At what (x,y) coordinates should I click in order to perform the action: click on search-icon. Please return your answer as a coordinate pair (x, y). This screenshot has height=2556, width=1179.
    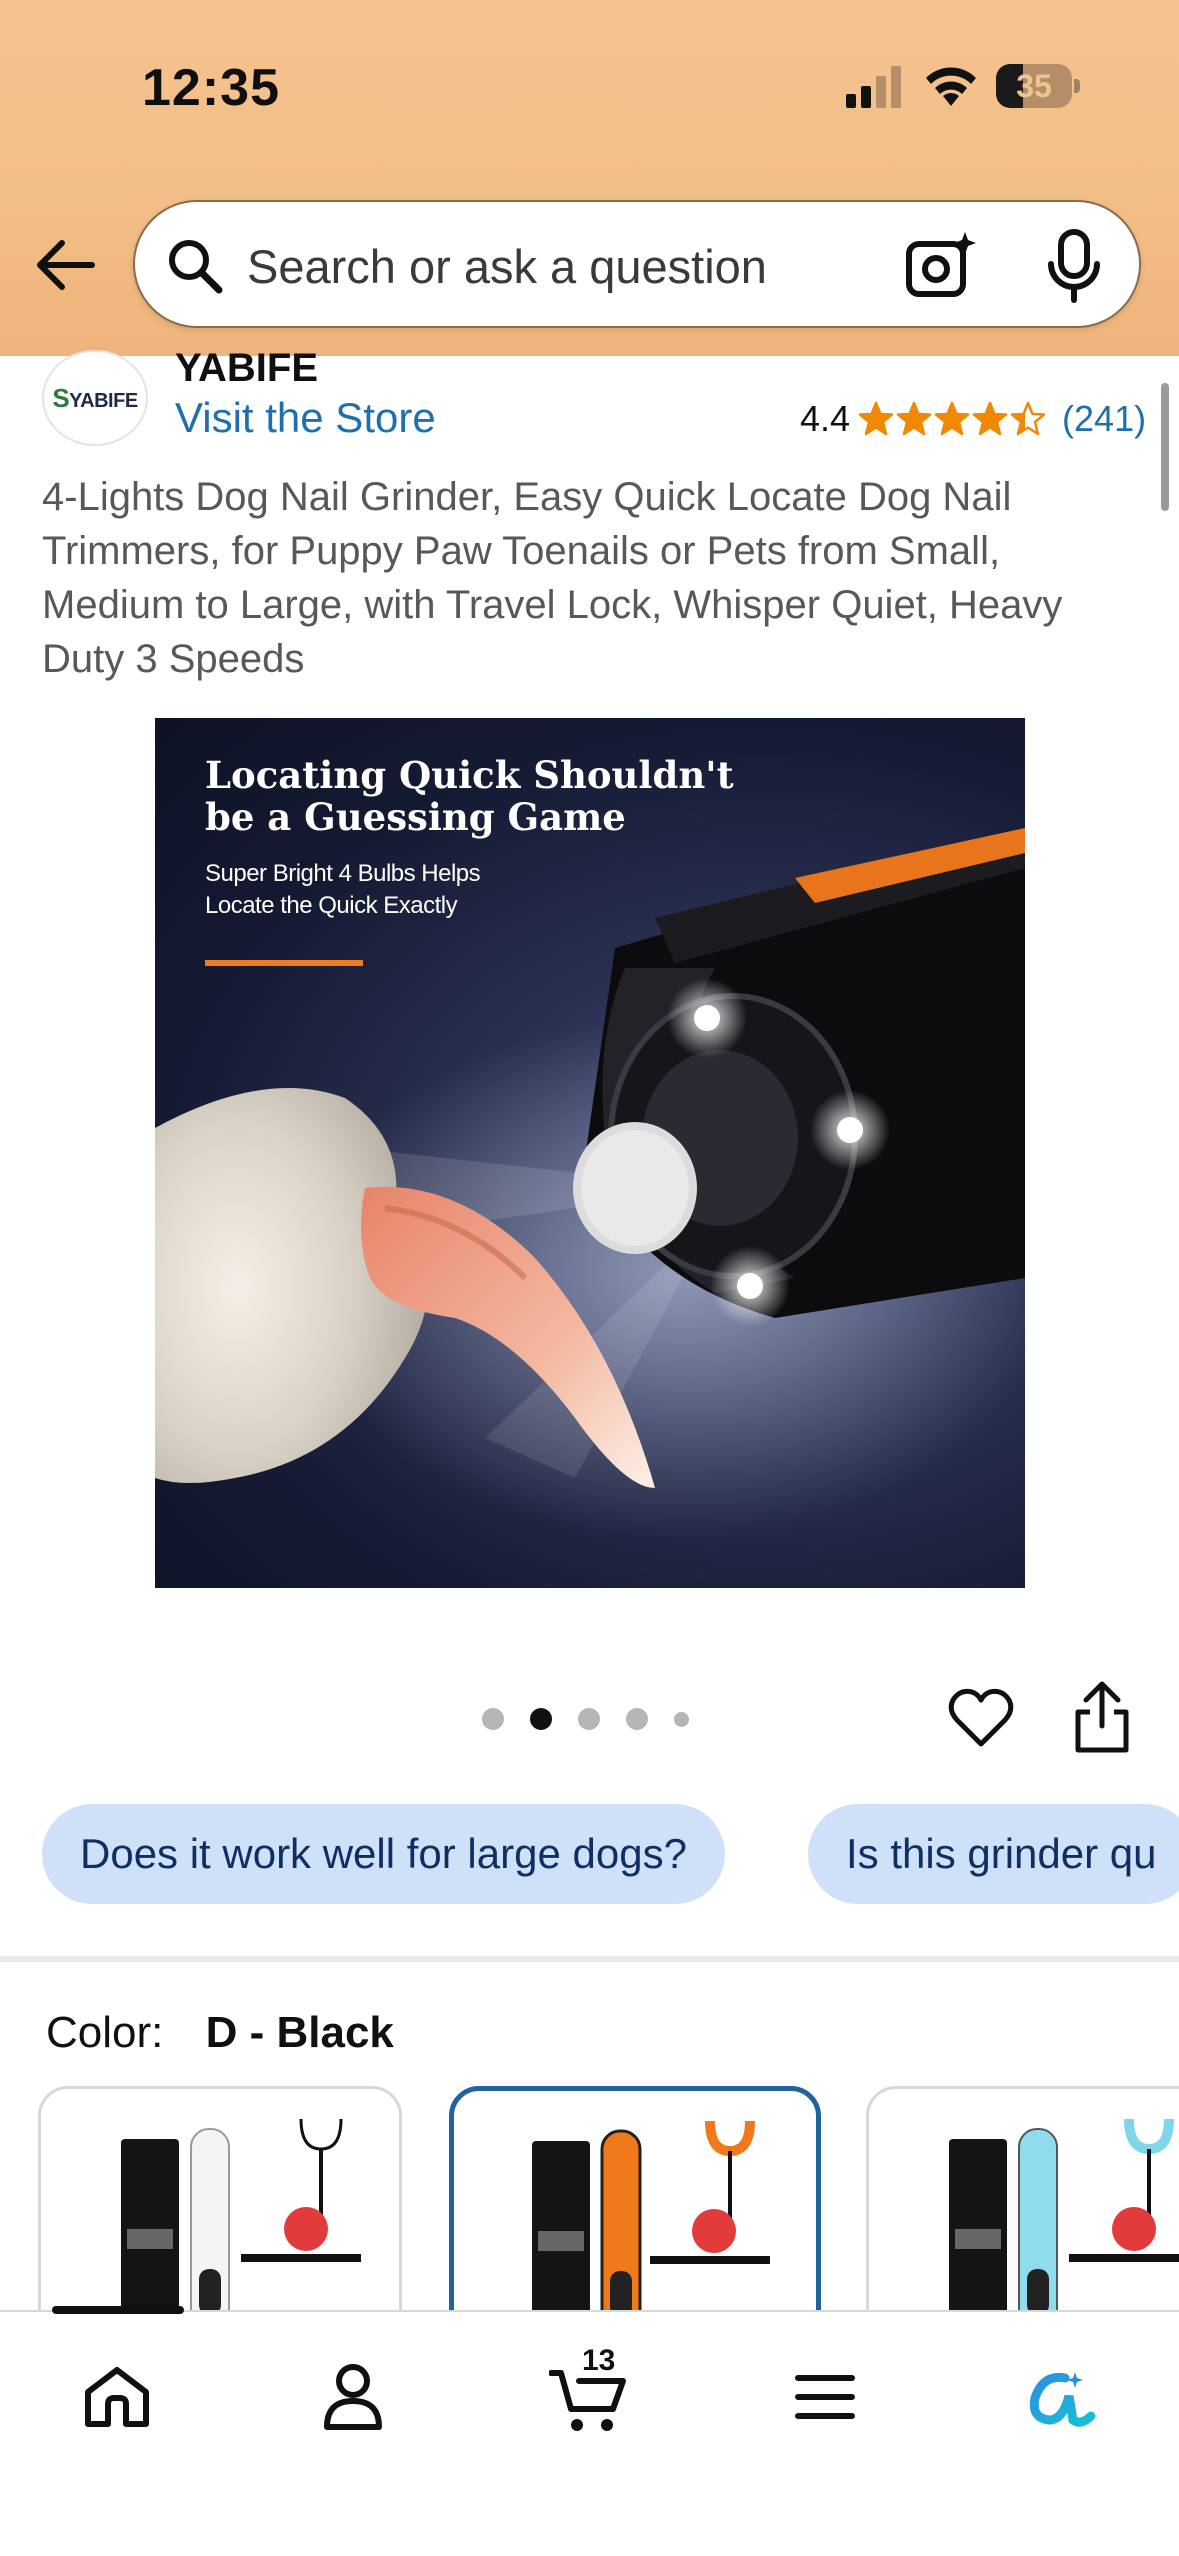
    Looking at the image, I should click on (196, 267).